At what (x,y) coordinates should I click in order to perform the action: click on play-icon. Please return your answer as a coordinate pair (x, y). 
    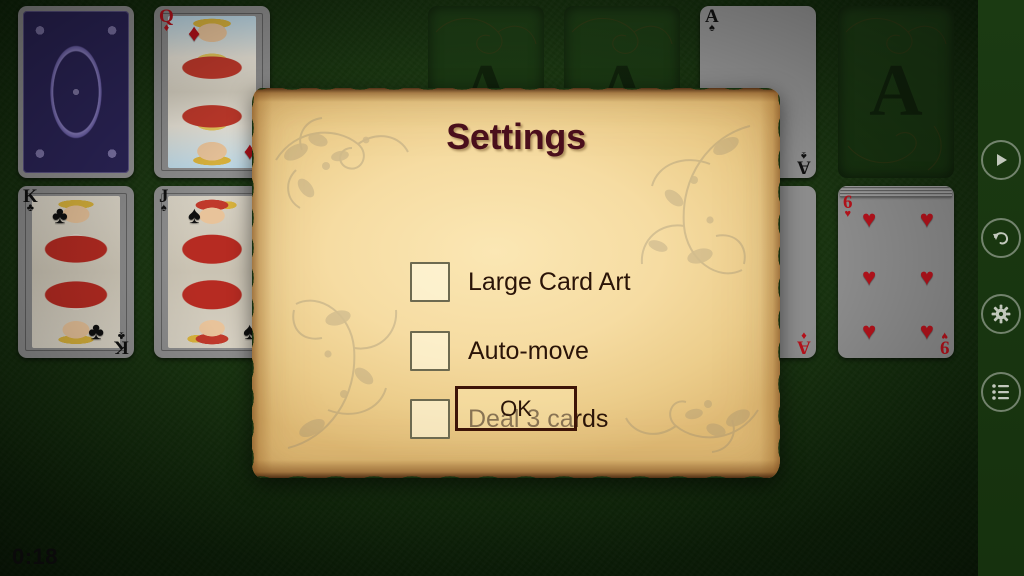
    Looking at the image, I should click on (1002, 160).